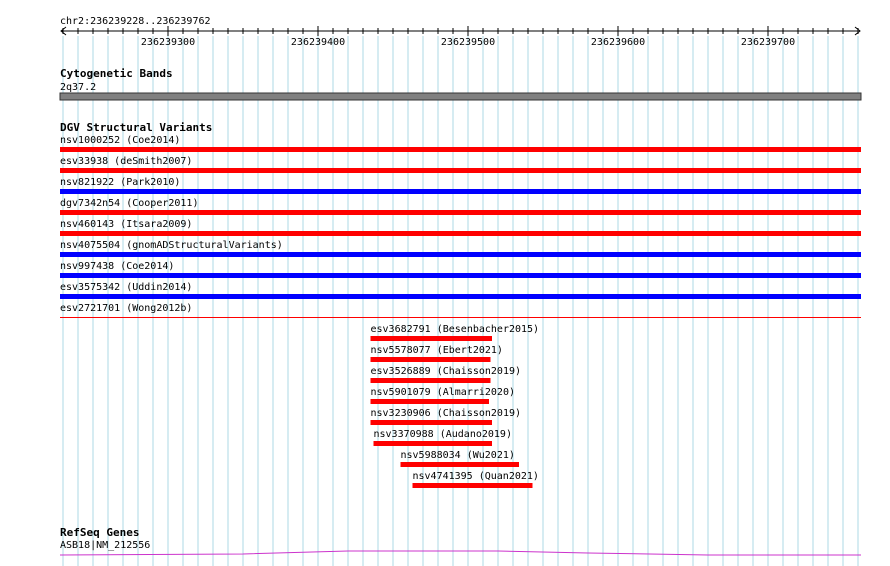  What do you see at coordinates (135, 21) in the screenshot?
I see `ruler-range-label: chr2:236239228..236239762` at bounding box center [135, 21].